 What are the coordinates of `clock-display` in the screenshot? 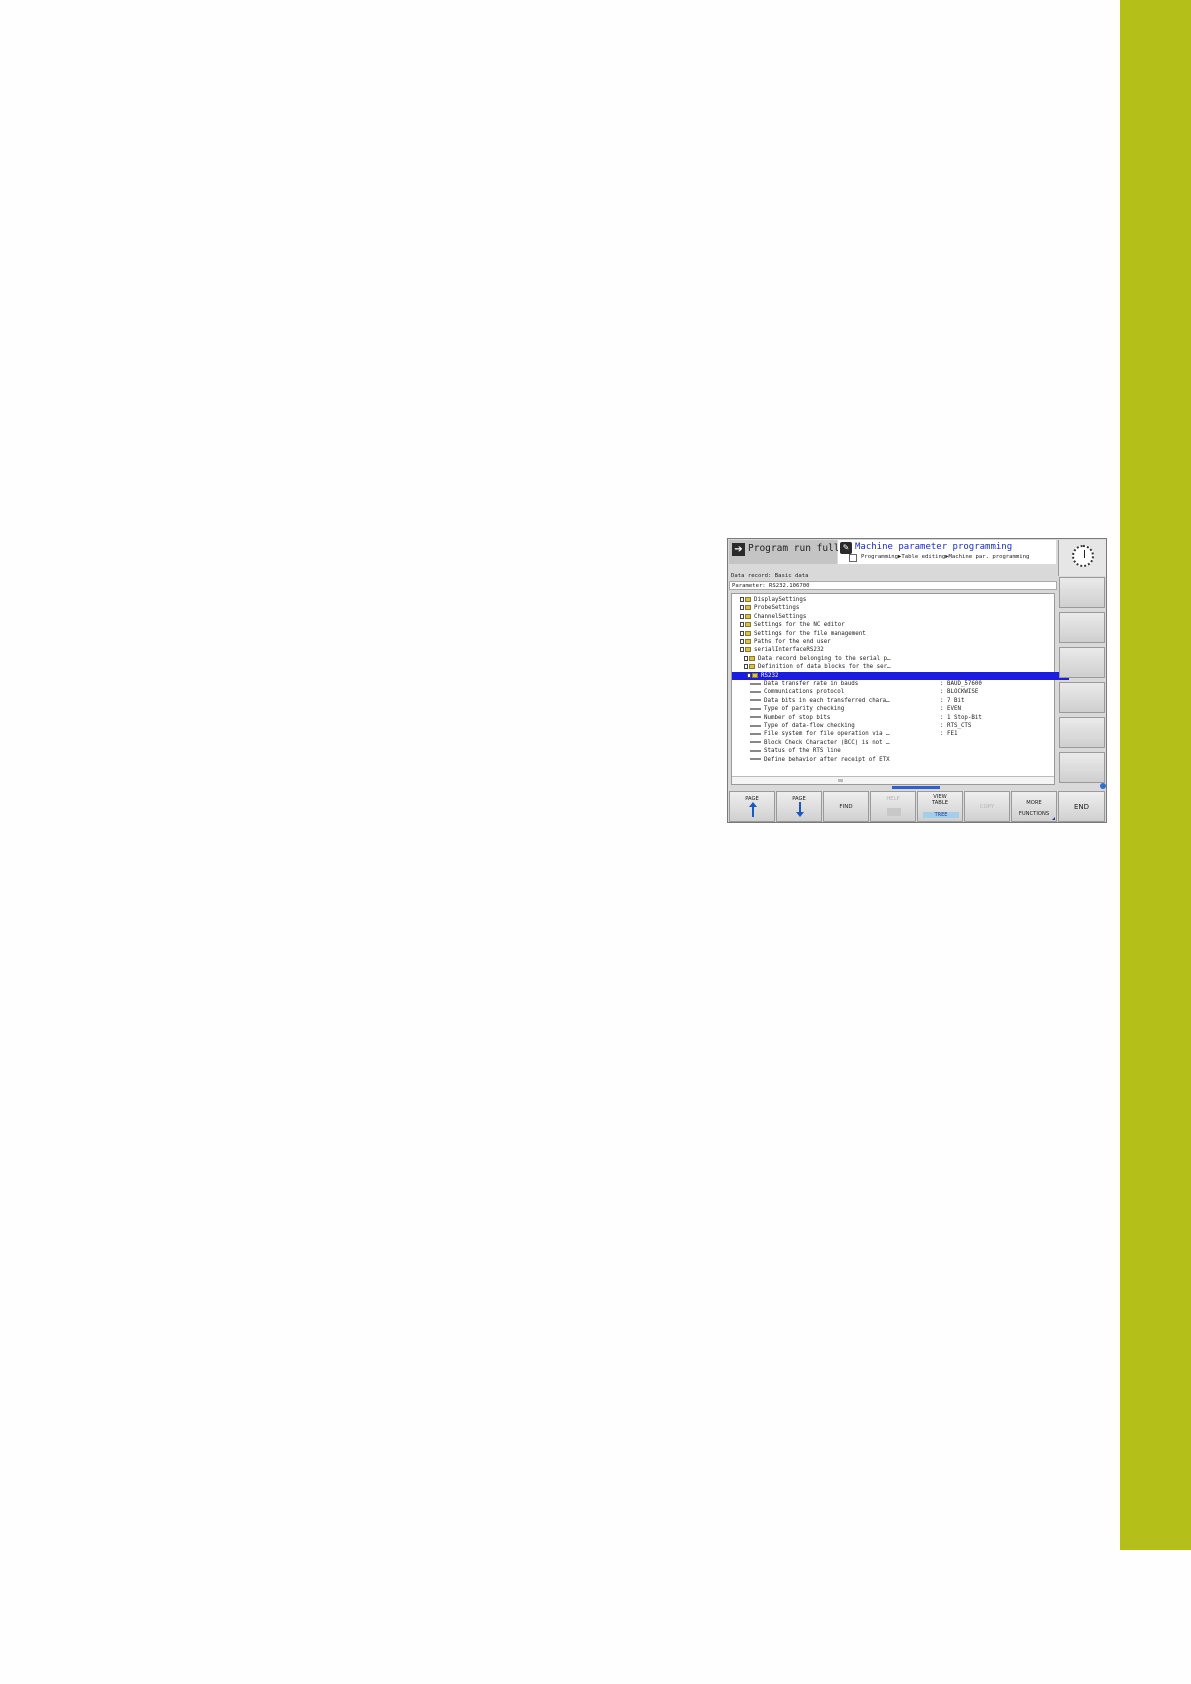 It's located at (1082, 558).